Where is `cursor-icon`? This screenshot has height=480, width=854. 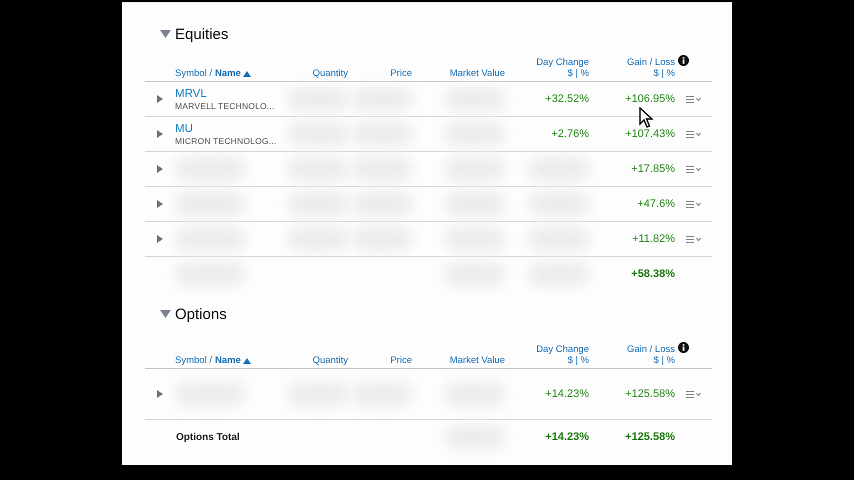
cursor-icon is located at coordinates (646, 118).